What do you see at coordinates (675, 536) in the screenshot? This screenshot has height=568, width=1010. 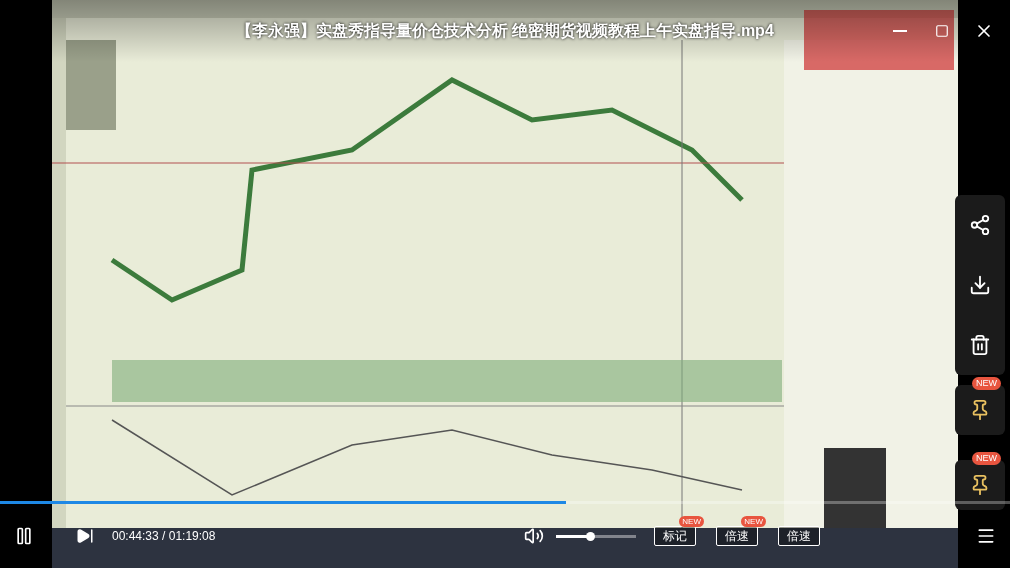 I see `player-button: 标记` at bounding box center [675, 536].